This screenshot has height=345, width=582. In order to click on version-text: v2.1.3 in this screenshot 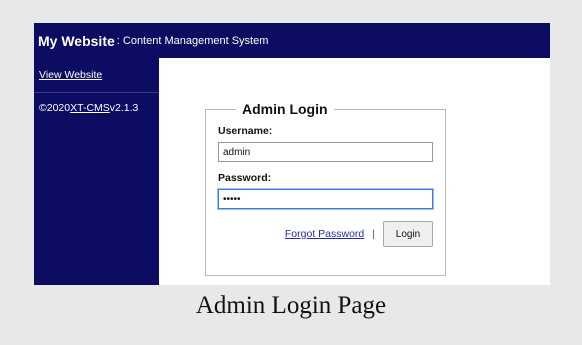, I will do `click(124, 108)`.